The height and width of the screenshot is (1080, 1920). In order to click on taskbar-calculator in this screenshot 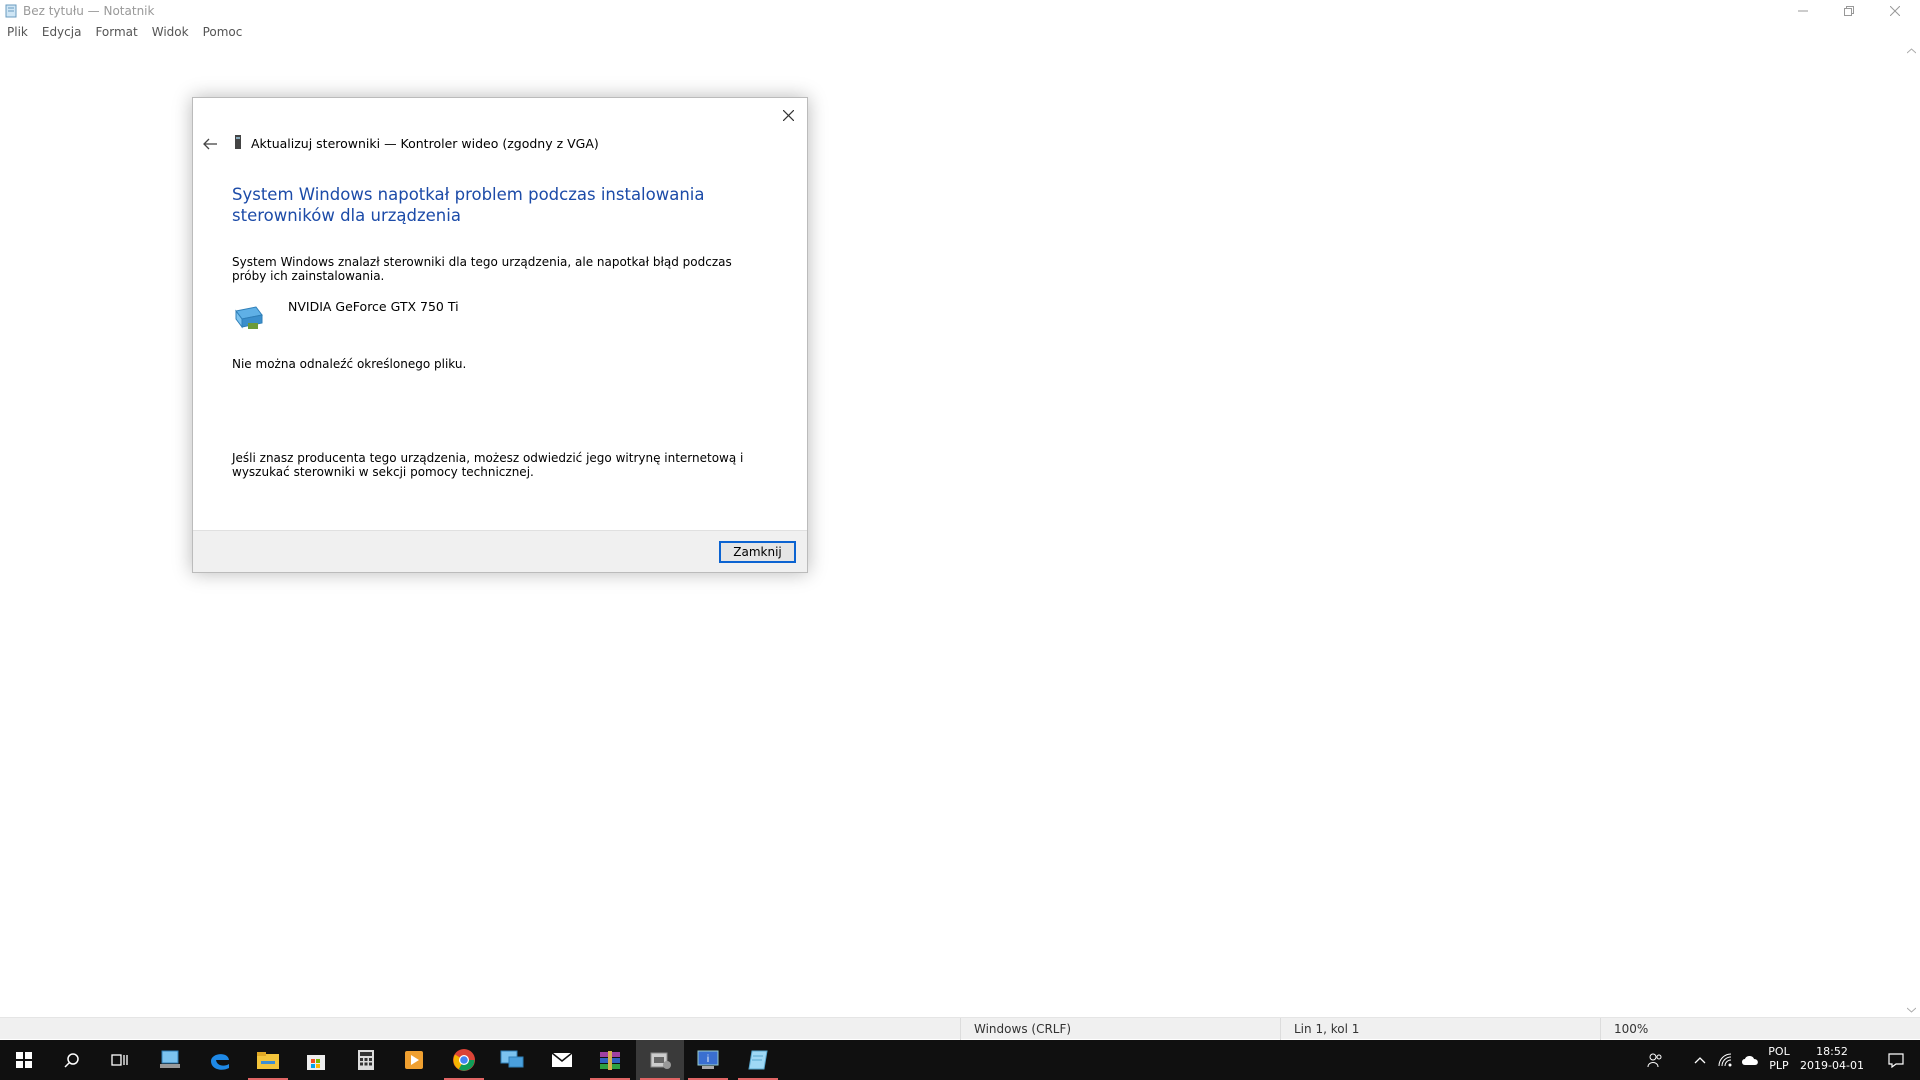, I will do `click(366, 1060)`.